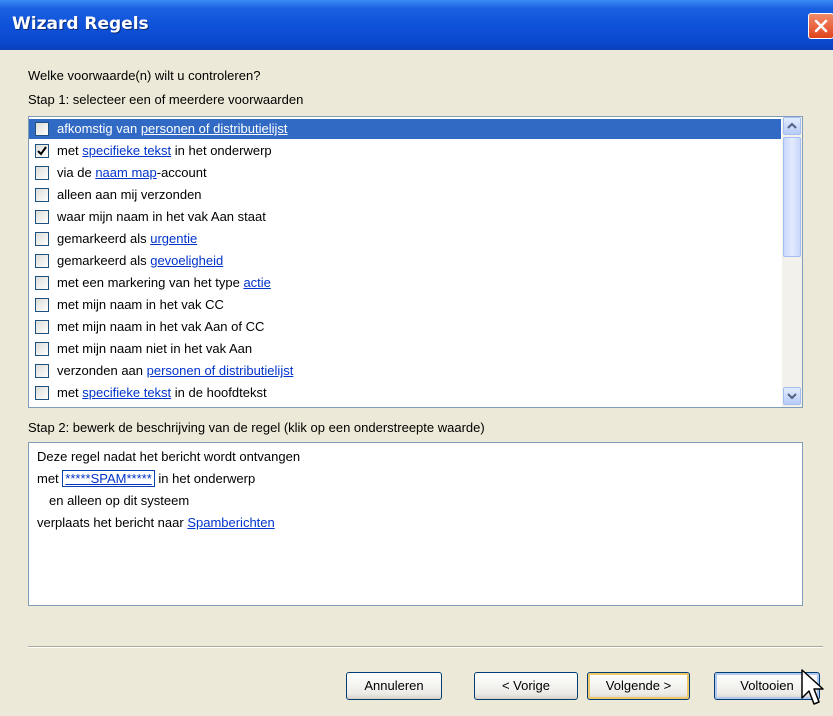 The image size is (833, 716). I want to click on condition-text-prefix: met mijn naam in het vak CC, so click(140, 304).